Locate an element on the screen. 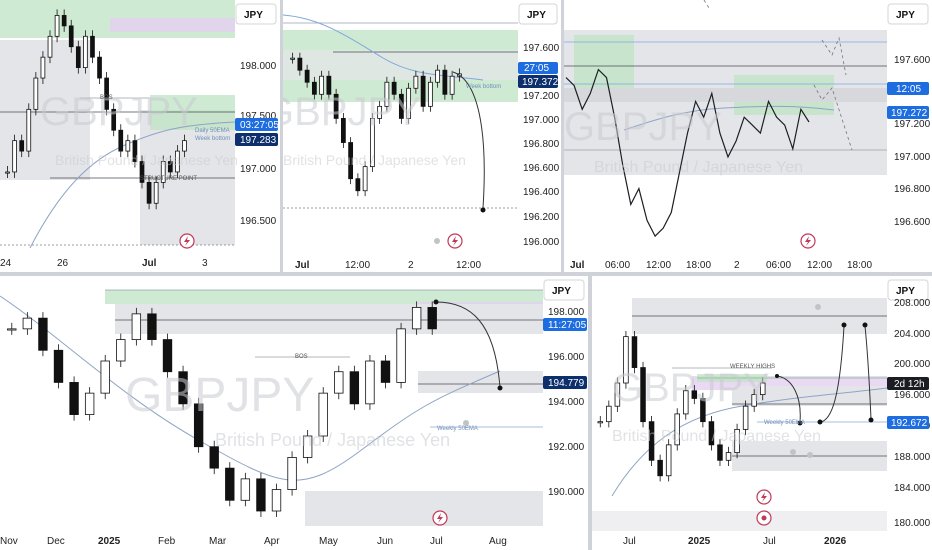 The image size is (932, 550). watermark-symbol-p2: GBPJPY is located at coordinates (352, 112).